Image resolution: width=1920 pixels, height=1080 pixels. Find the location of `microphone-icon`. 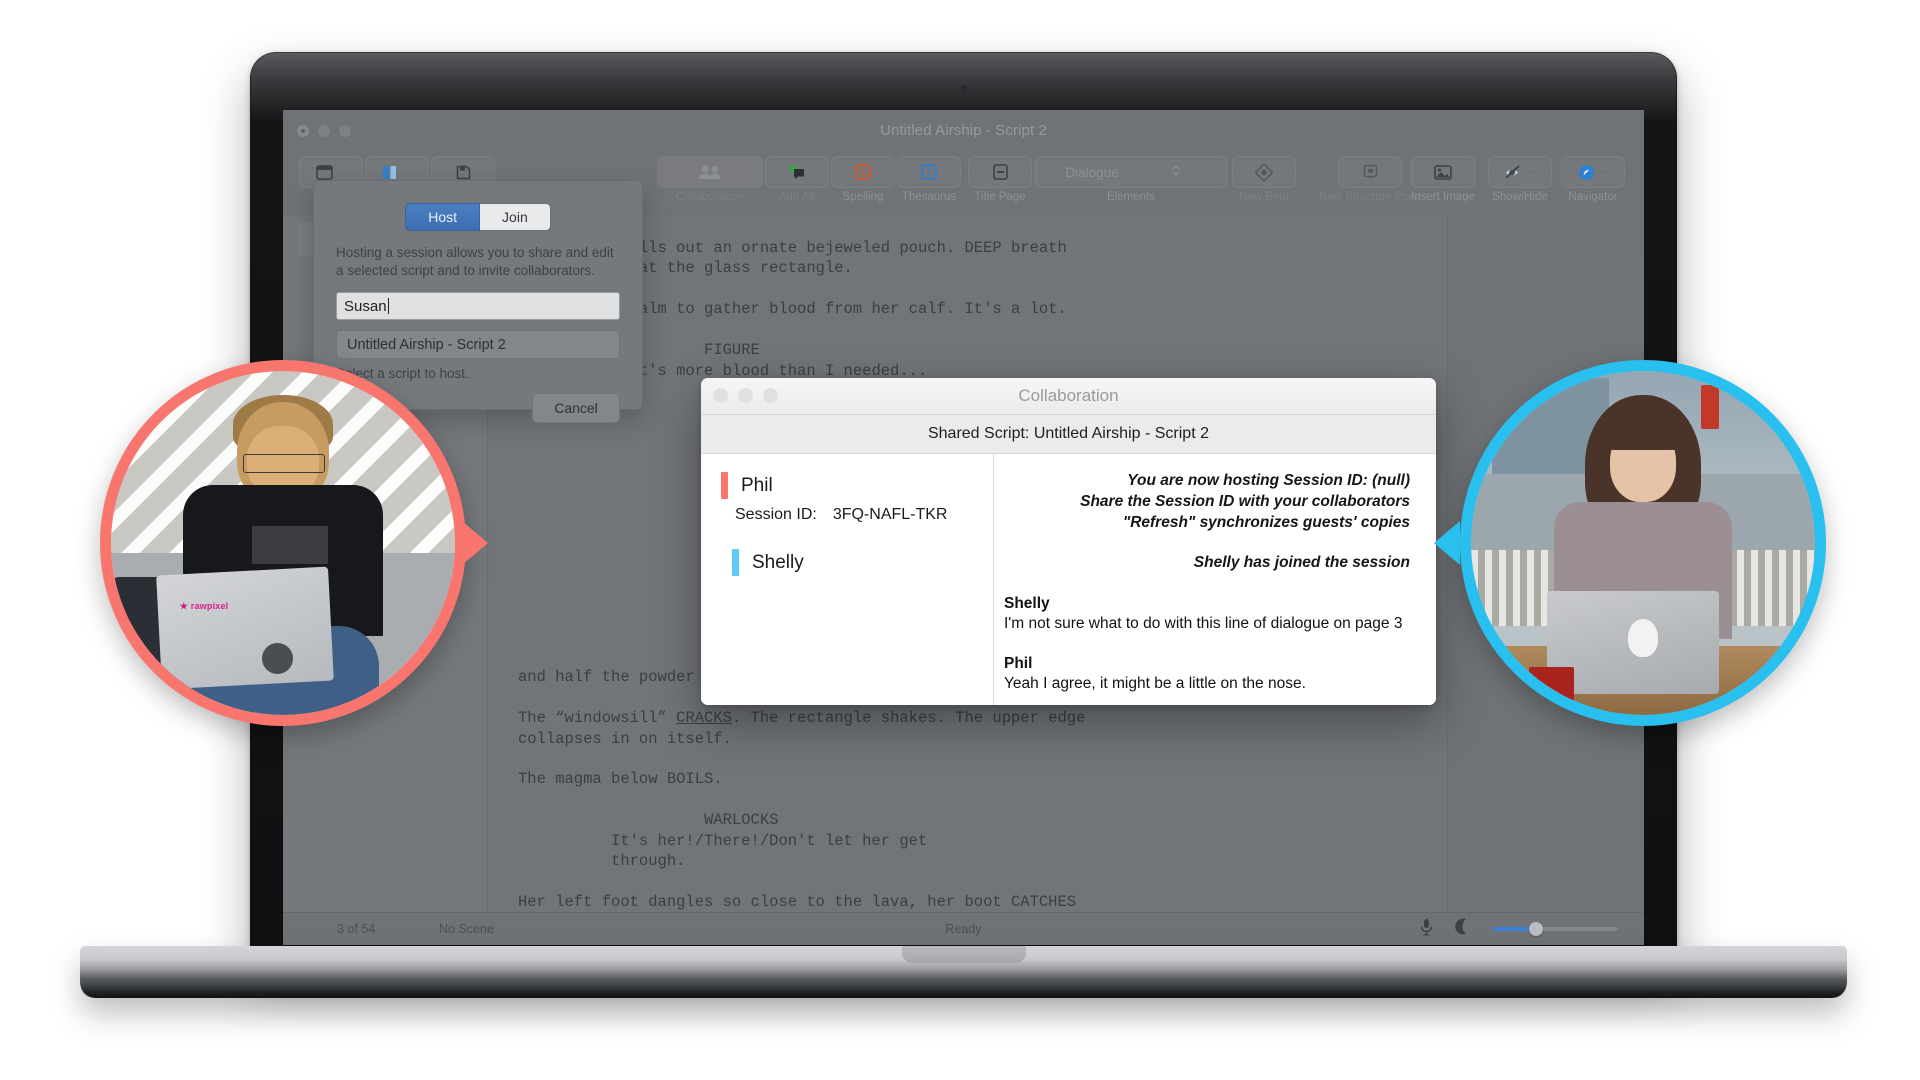

microphone-icon is located at coordinates (1426, 929).